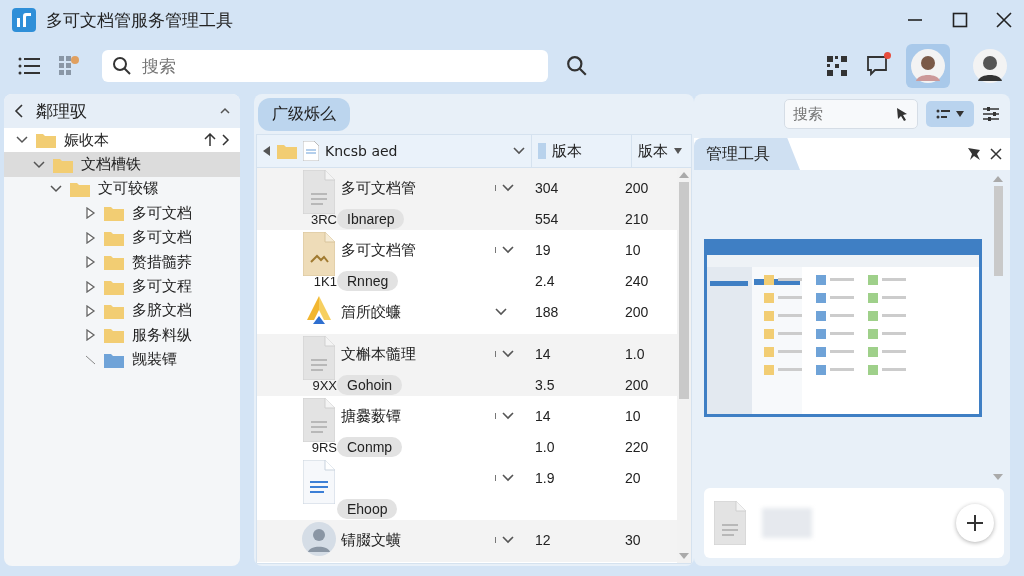 The image size is (1024, 576). What do you see at coordinates (519, 151) in the screenshot?
I see `dropdown-icon` at bounding box center [519, 151].